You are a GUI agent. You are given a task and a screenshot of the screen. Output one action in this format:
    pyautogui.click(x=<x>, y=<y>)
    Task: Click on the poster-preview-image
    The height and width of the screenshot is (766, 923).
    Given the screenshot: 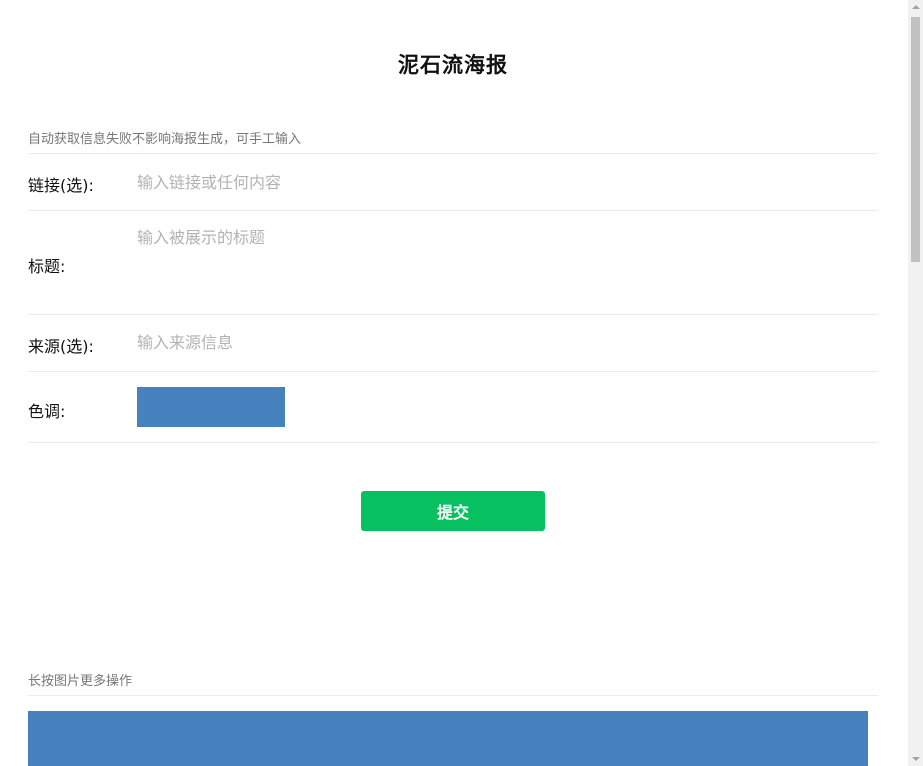 What is the action you would take?
    pyautogui.click(x=448, y=738)
    